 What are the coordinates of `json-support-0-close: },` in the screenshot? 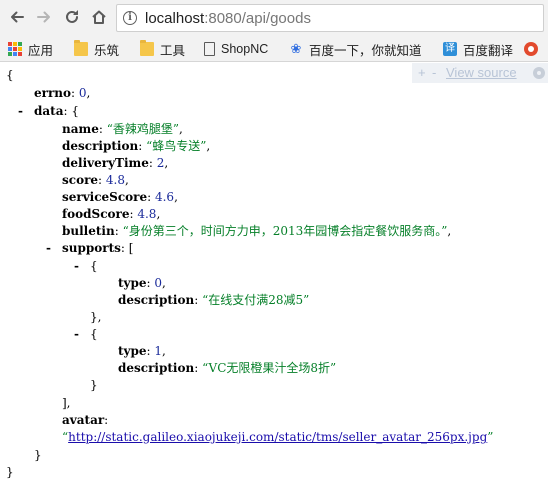 It's located at (96, 317).